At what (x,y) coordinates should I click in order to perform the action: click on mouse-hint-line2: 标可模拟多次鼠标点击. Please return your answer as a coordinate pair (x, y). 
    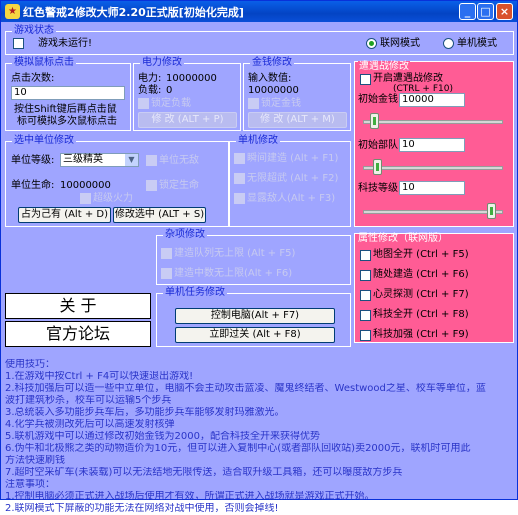
    Looking at the image, I should click on (67, 121).